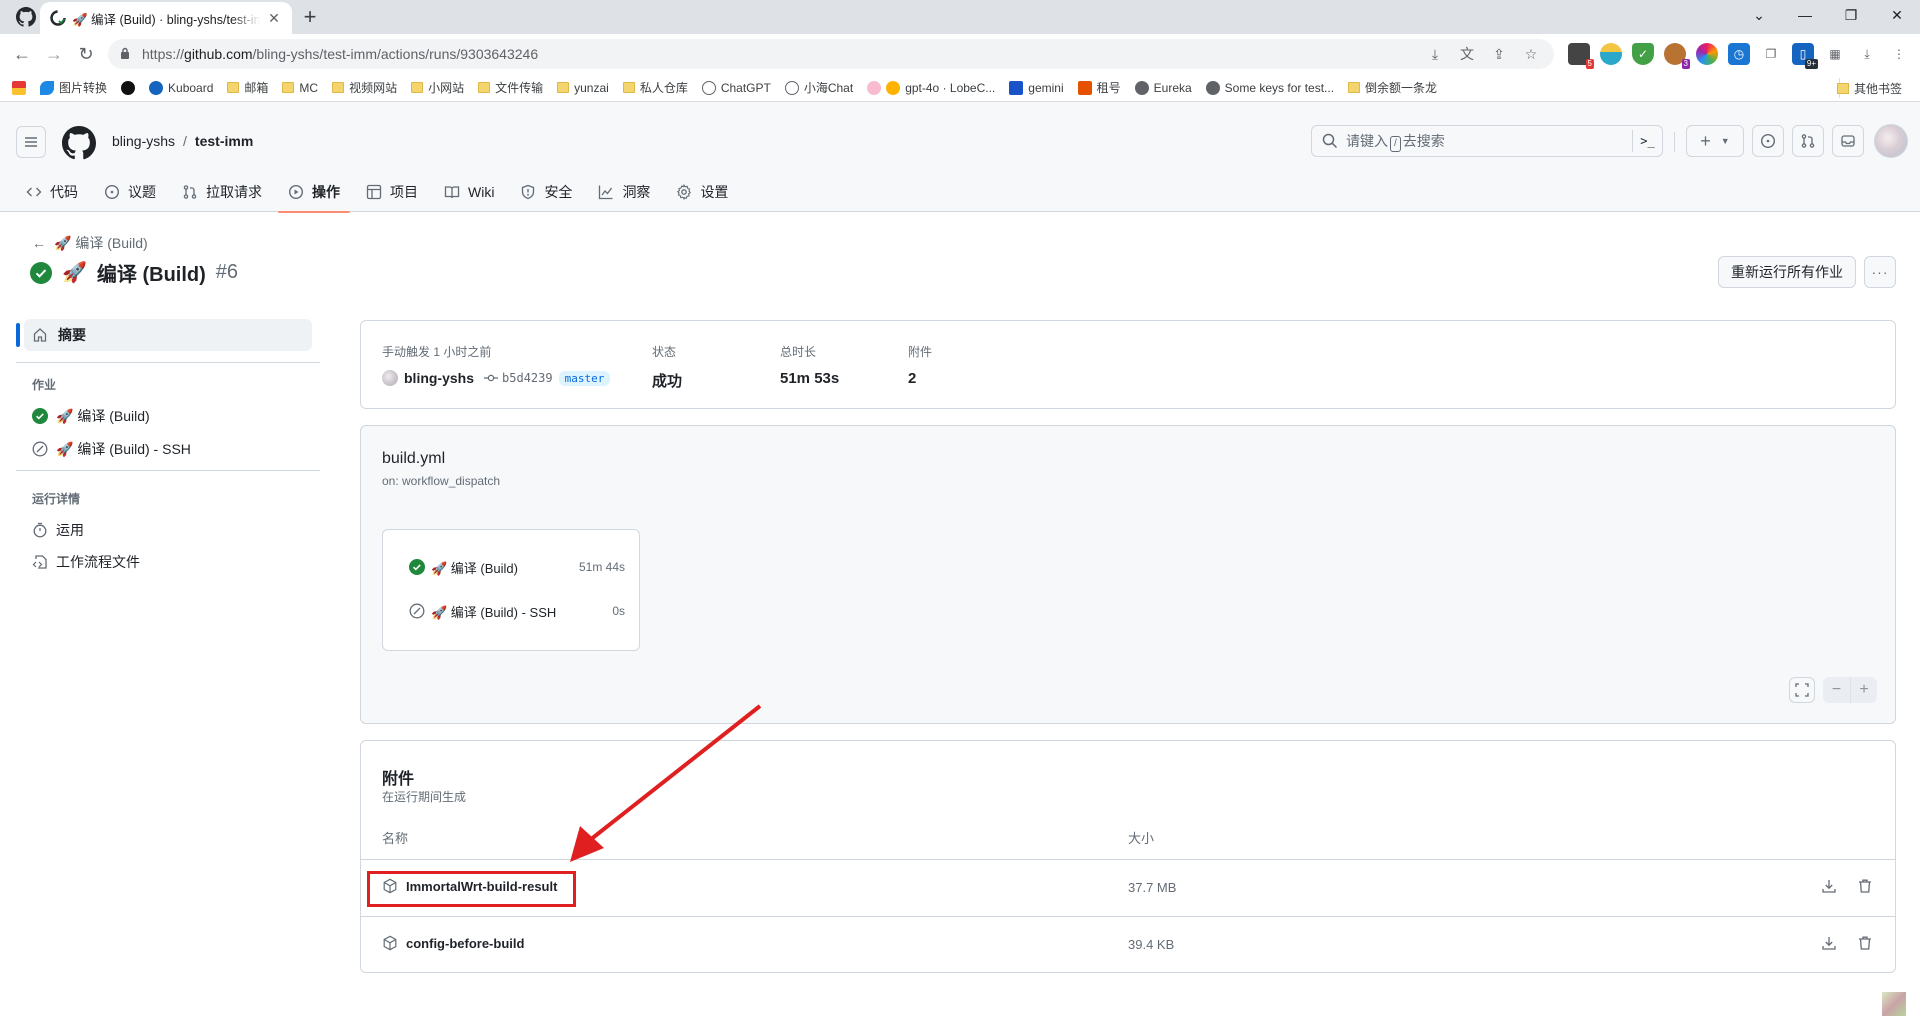  I want to click on pull-requests-button, so click(1808, 141).